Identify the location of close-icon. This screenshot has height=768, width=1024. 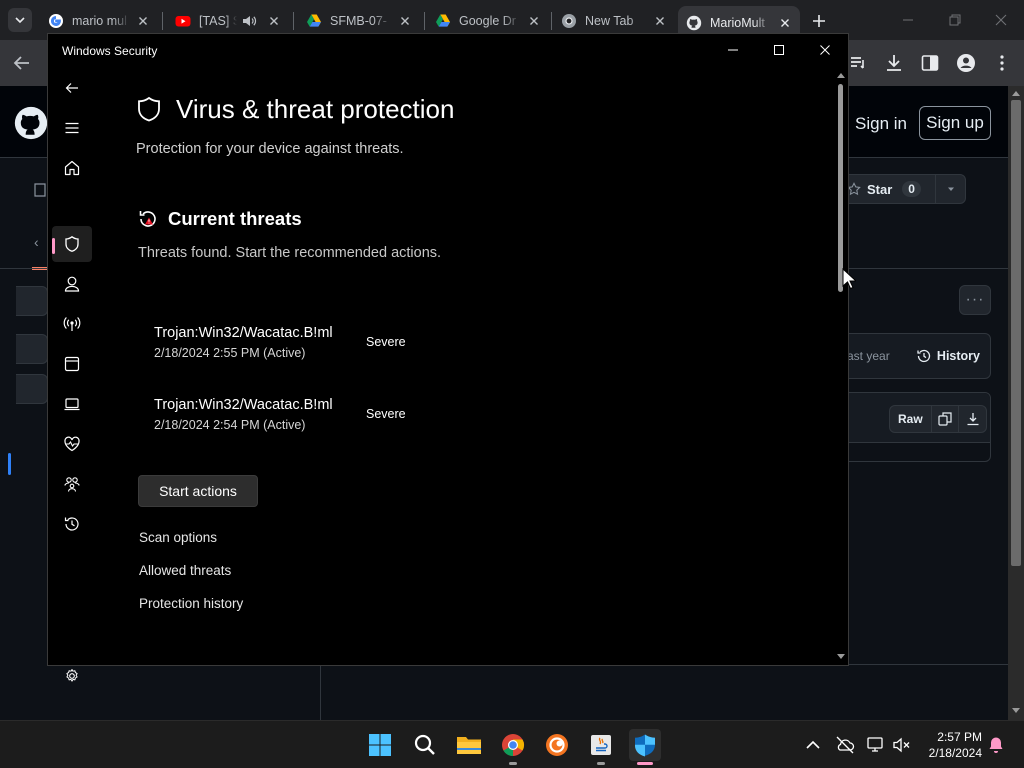
(825, 50).